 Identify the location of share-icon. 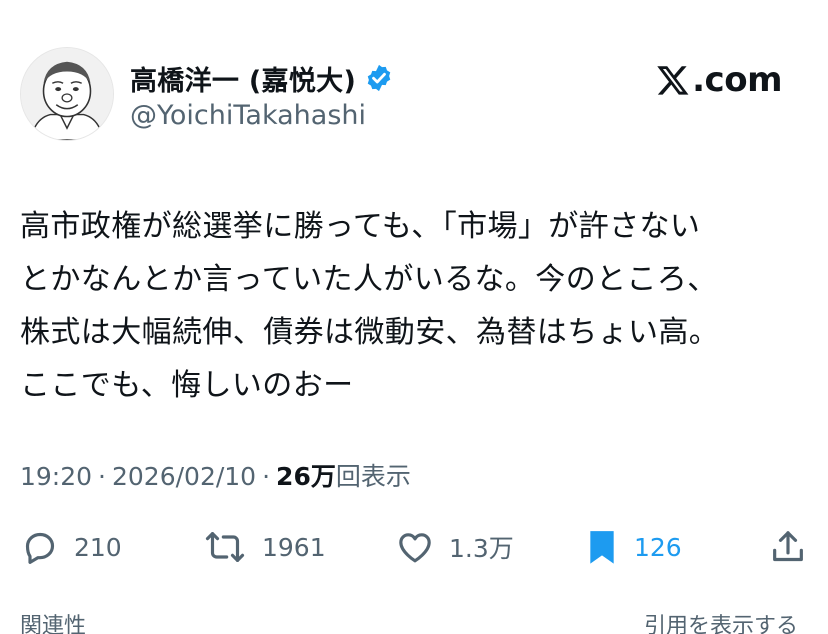
(788, 546).